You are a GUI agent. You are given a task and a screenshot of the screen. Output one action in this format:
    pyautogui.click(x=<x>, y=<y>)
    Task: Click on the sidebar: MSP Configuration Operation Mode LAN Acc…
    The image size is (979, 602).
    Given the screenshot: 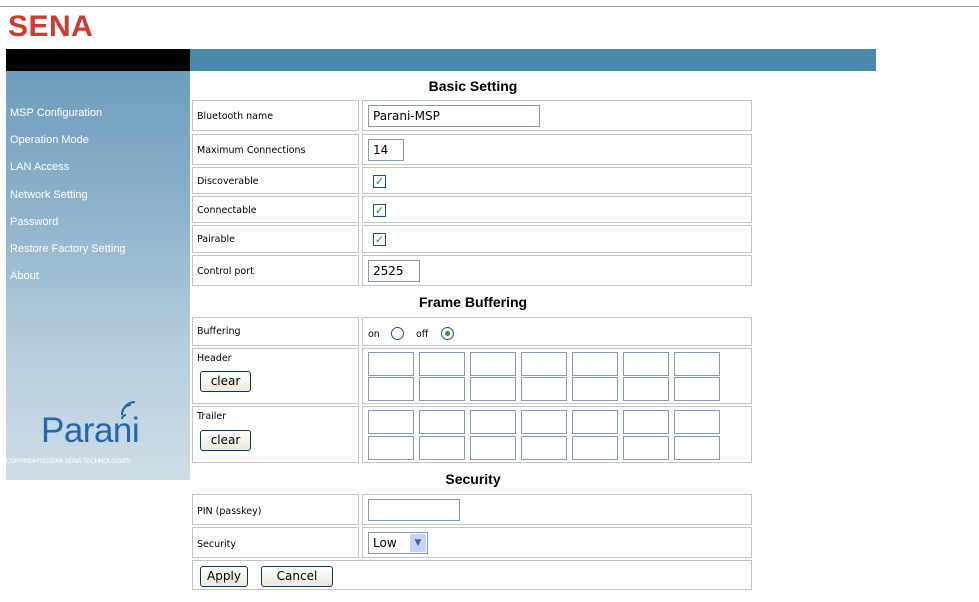 What is the action you would take?
    pyautogui.click(x=98, y=275)
    